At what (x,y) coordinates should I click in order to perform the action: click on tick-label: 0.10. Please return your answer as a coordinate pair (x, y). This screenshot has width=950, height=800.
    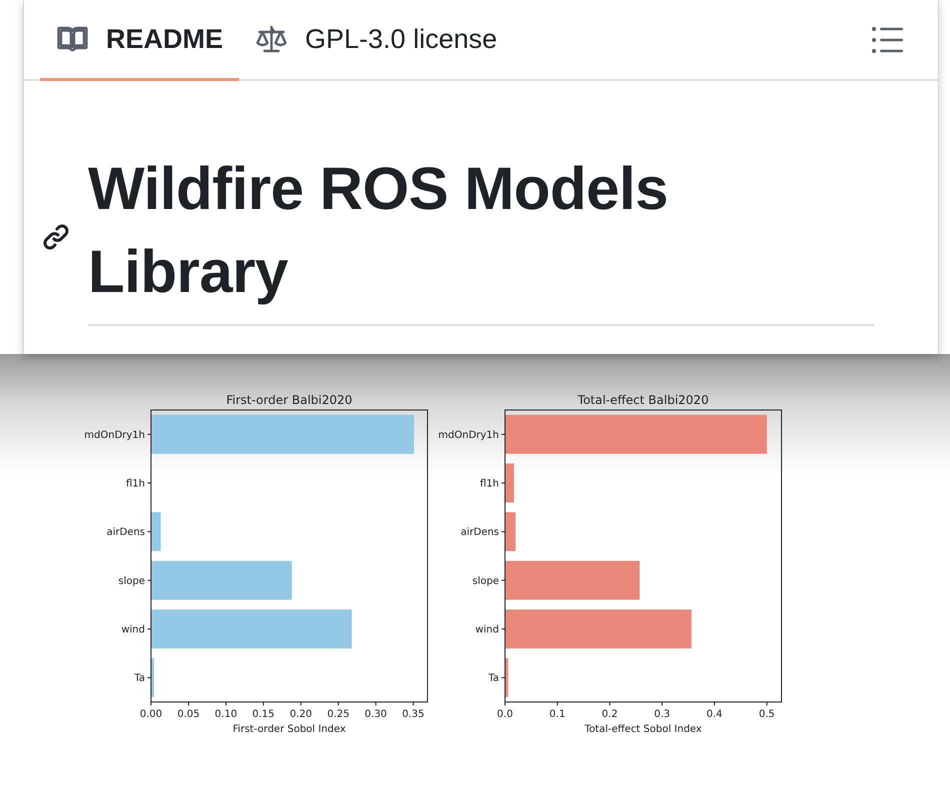
    Looking at the image, I should click on (226, 714).